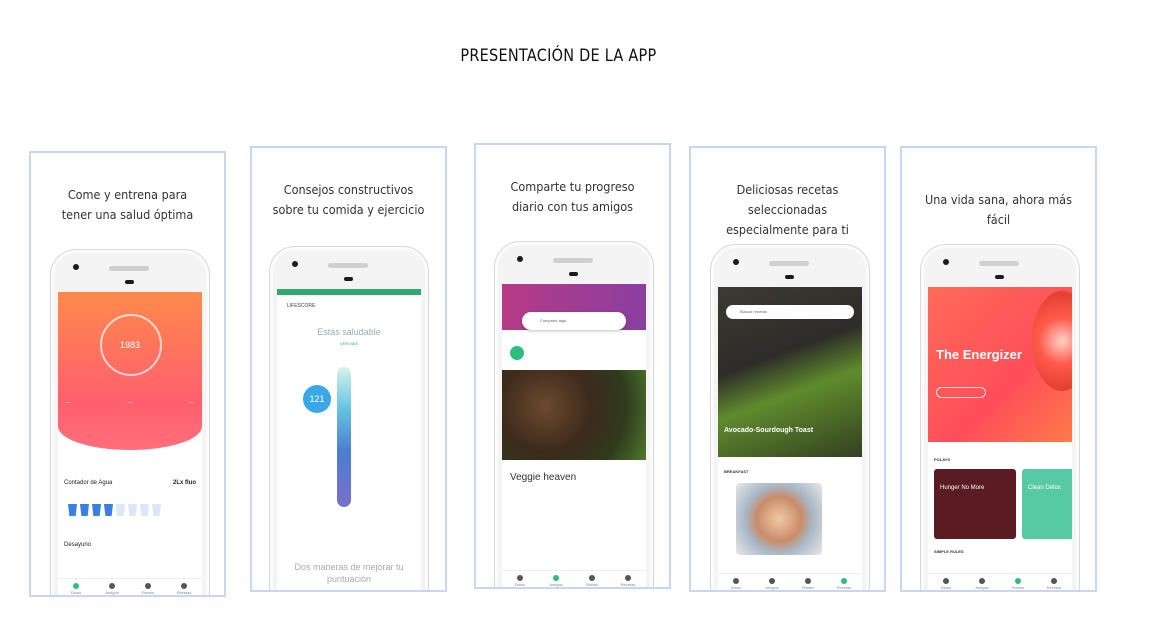 Image resolution: width=1151 pixels, height=644 pixels. I want to click on caption-line: Consejos constructivos, so click(348, 189).